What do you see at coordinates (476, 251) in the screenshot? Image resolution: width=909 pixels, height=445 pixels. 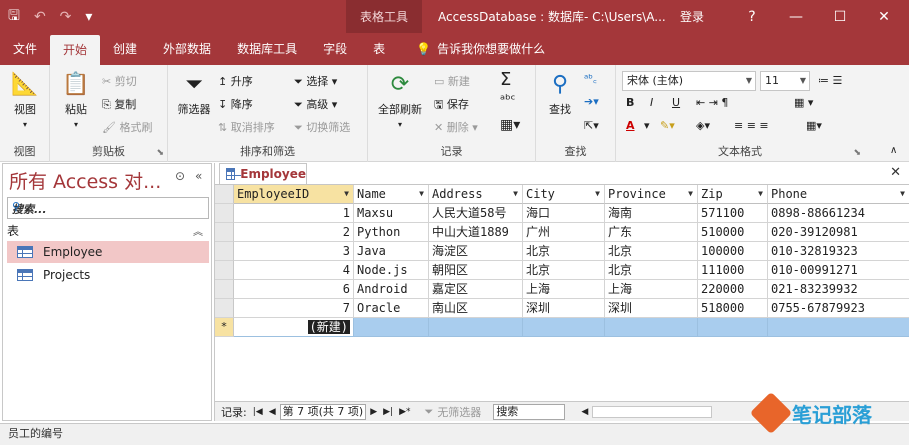 I see `cell-address: 海淀区` at bounding box center [476, 251].